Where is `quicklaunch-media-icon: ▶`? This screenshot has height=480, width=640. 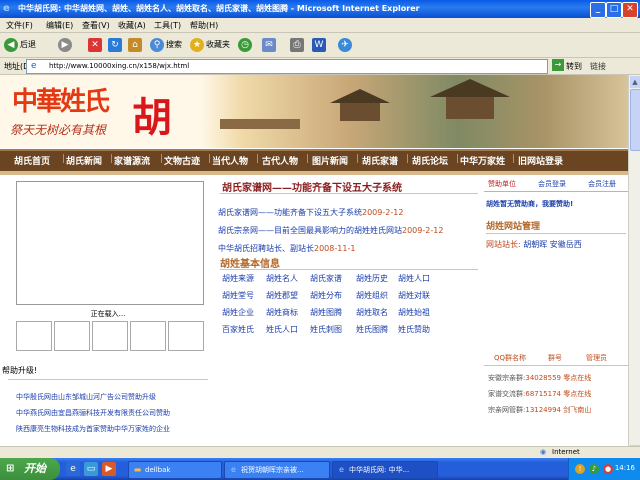 quicklaunch-media-icon: ▶ is located at coordinates (109, 469).